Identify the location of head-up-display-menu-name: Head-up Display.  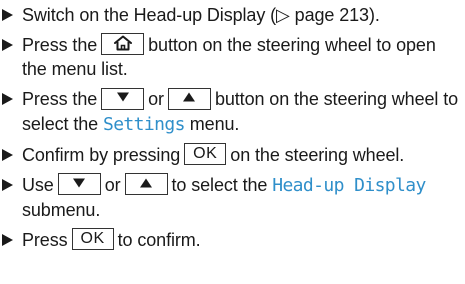
(349, 185).